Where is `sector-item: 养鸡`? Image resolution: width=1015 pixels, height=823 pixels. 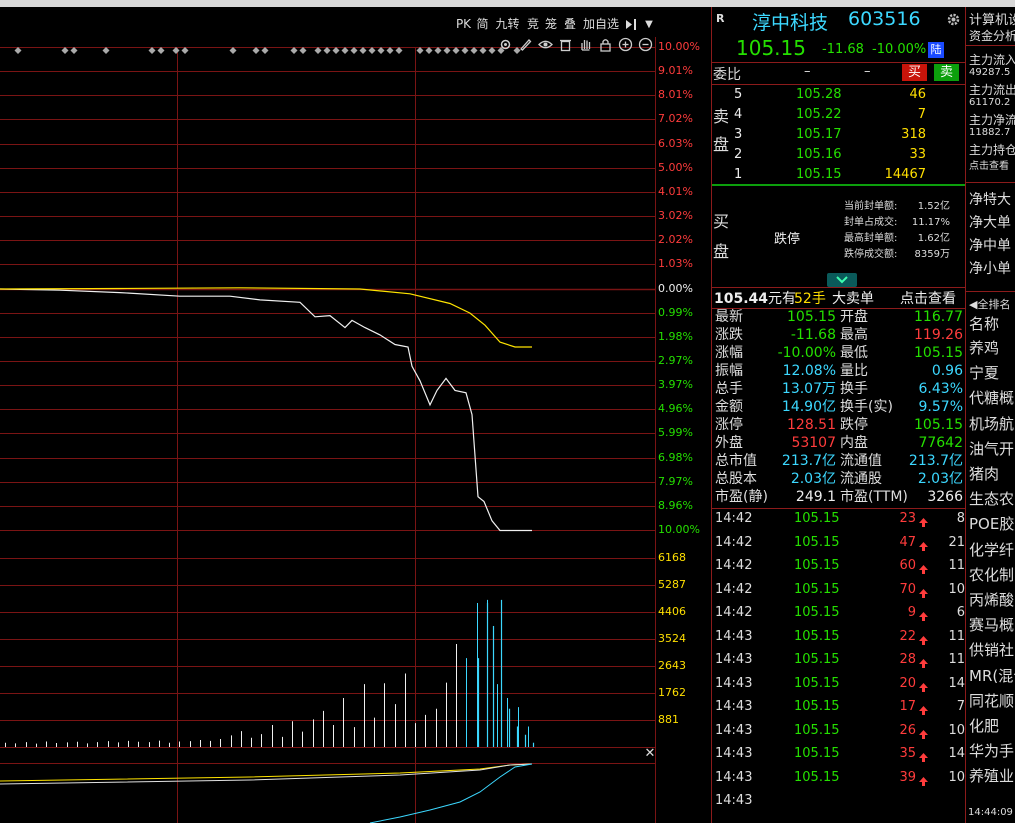
sector-item: 养鸡 is located at coordinates (984, 347).